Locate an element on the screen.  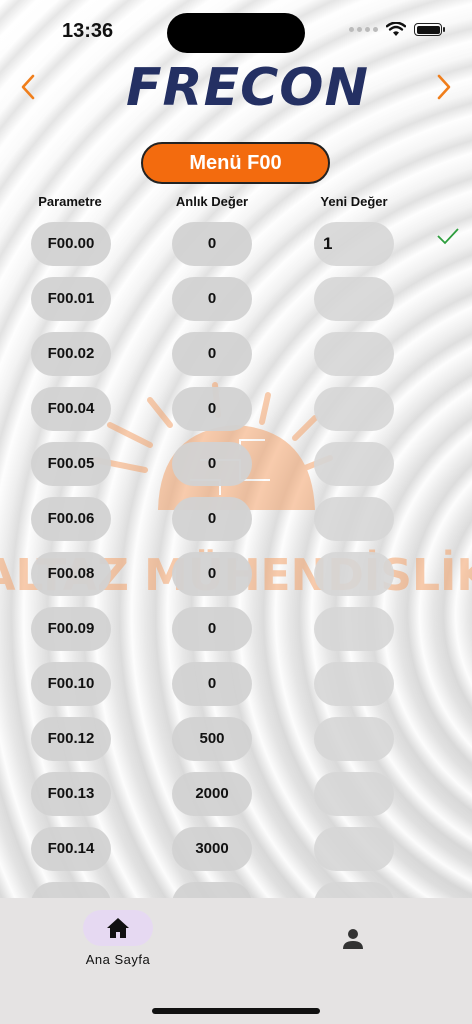
parameter-code: F00.02 is located at coordinates (71, 354).